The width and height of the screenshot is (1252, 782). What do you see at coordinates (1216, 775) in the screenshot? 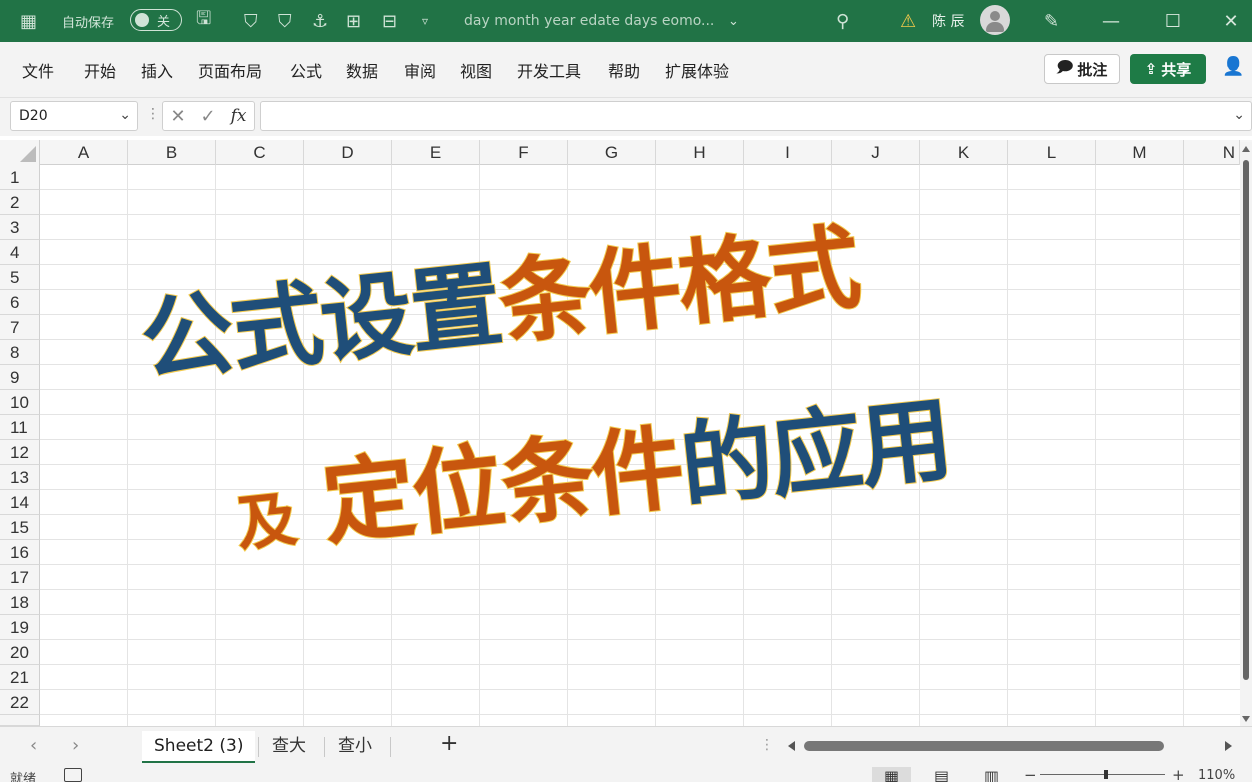
I see `zoom-level: 110%` at bounding box center [1216, 775].